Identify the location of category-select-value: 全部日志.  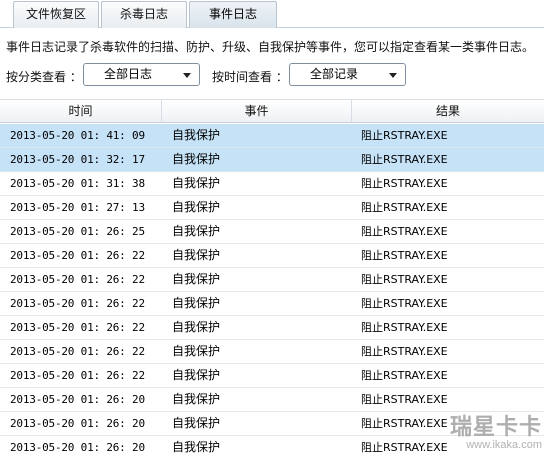
(128, 74).